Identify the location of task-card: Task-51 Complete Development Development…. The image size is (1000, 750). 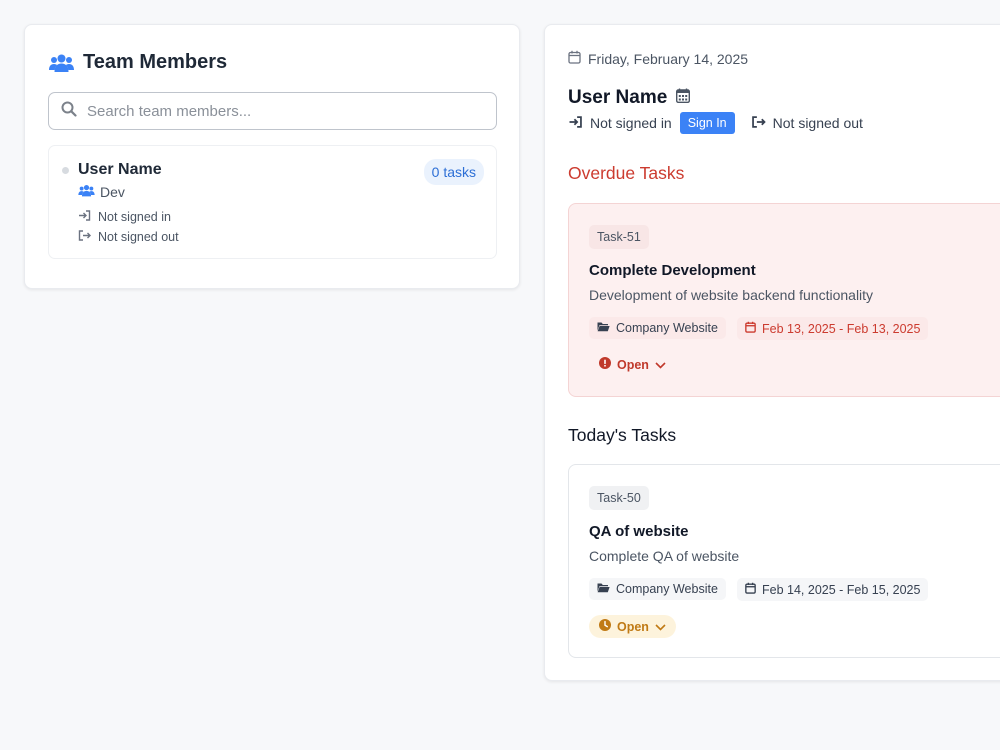
(784, 300).